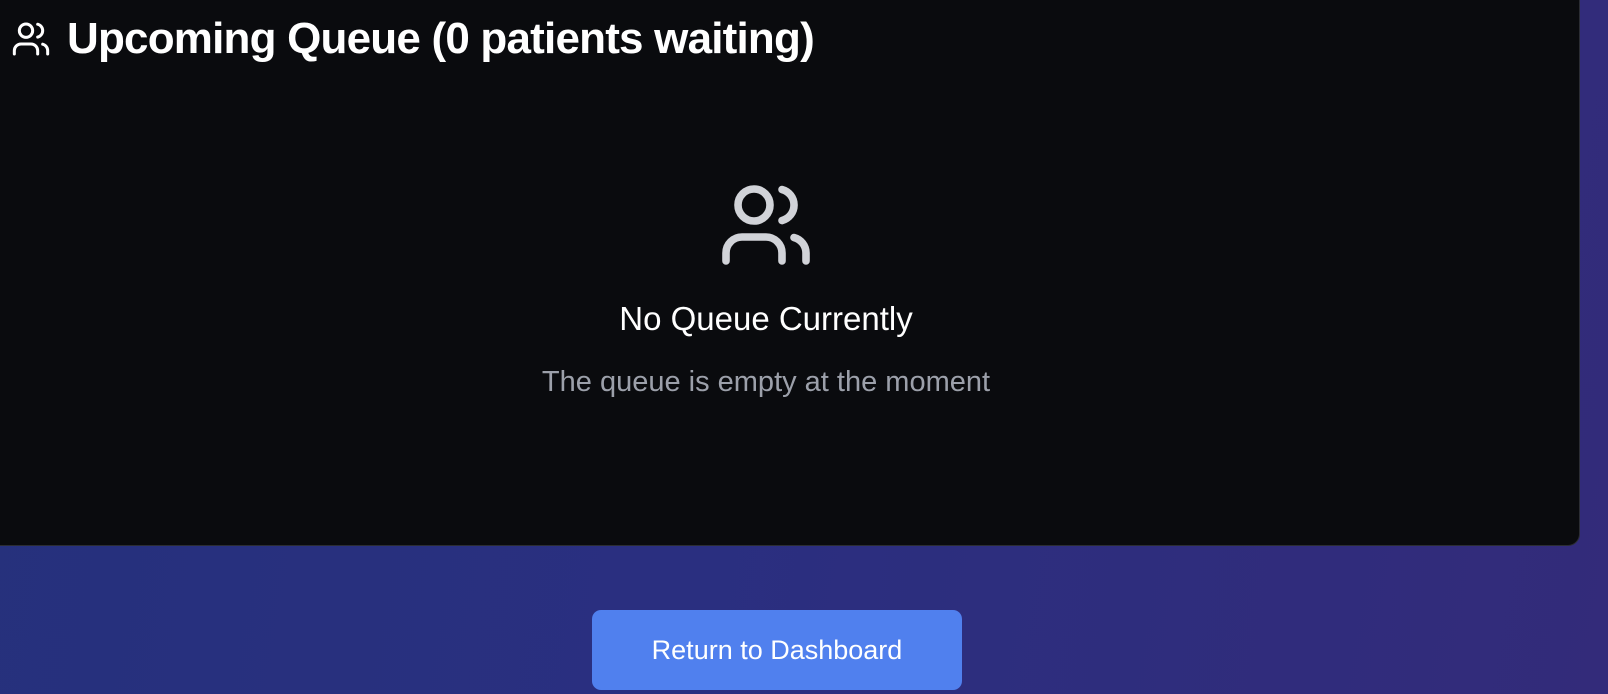  I want to click on empty-state-title: No Queue Currently, so click(766, 318).